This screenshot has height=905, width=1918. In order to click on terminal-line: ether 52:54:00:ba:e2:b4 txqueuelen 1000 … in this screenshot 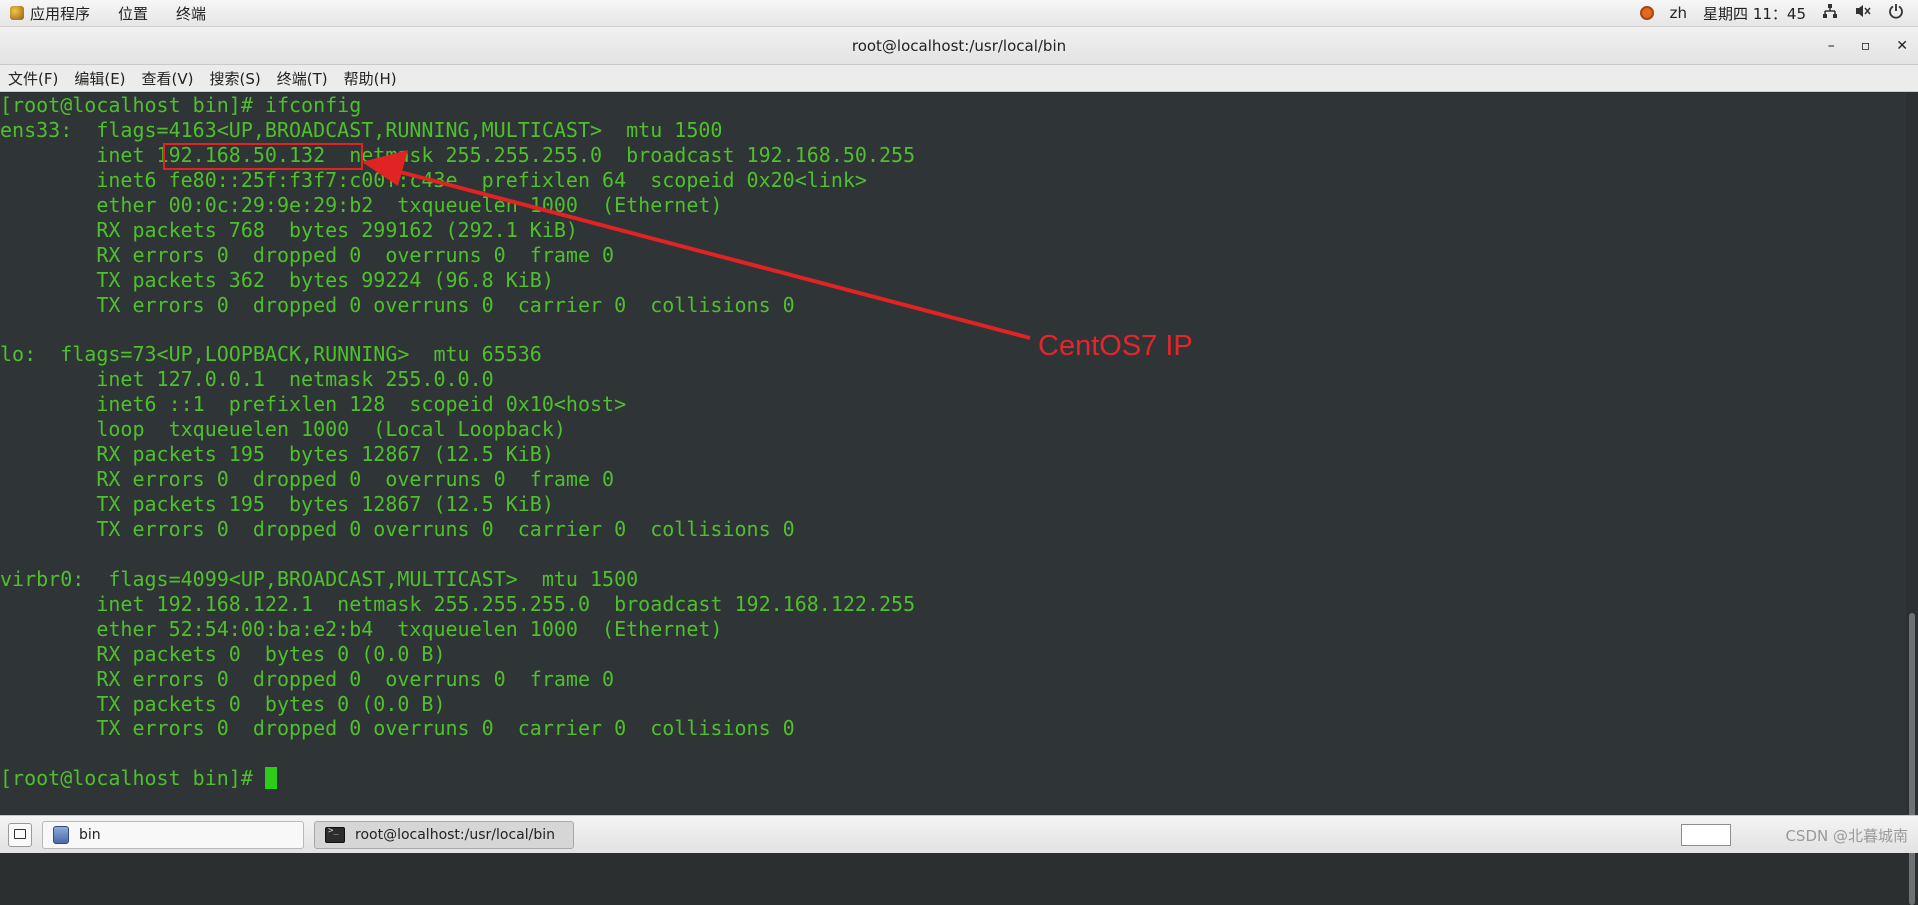, I will do `click(361, 628)`.